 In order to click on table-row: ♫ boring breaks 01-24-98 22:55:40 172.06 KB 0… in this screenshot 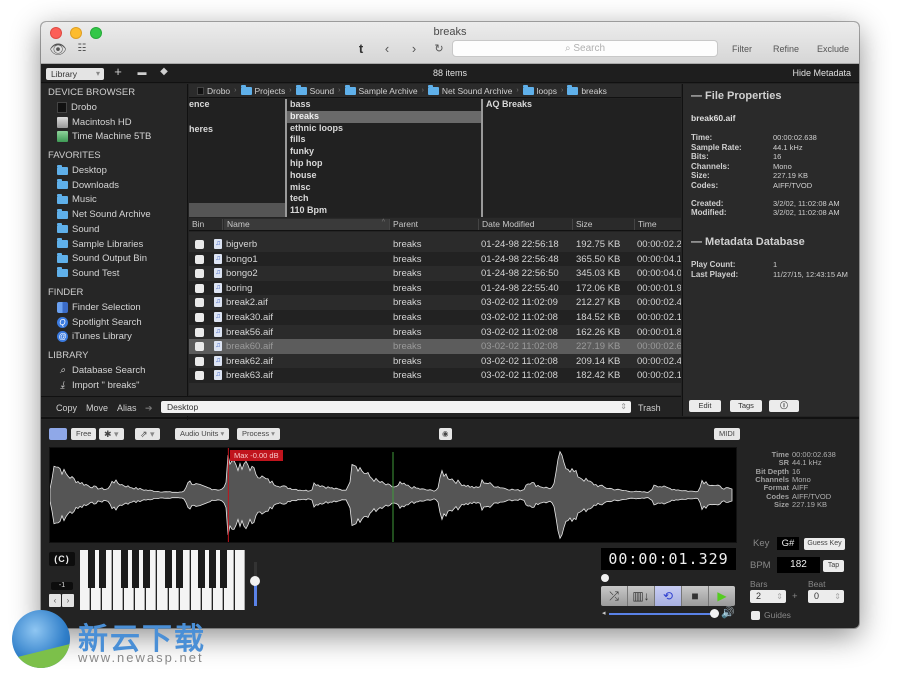, I will do `click(435, 288)`.